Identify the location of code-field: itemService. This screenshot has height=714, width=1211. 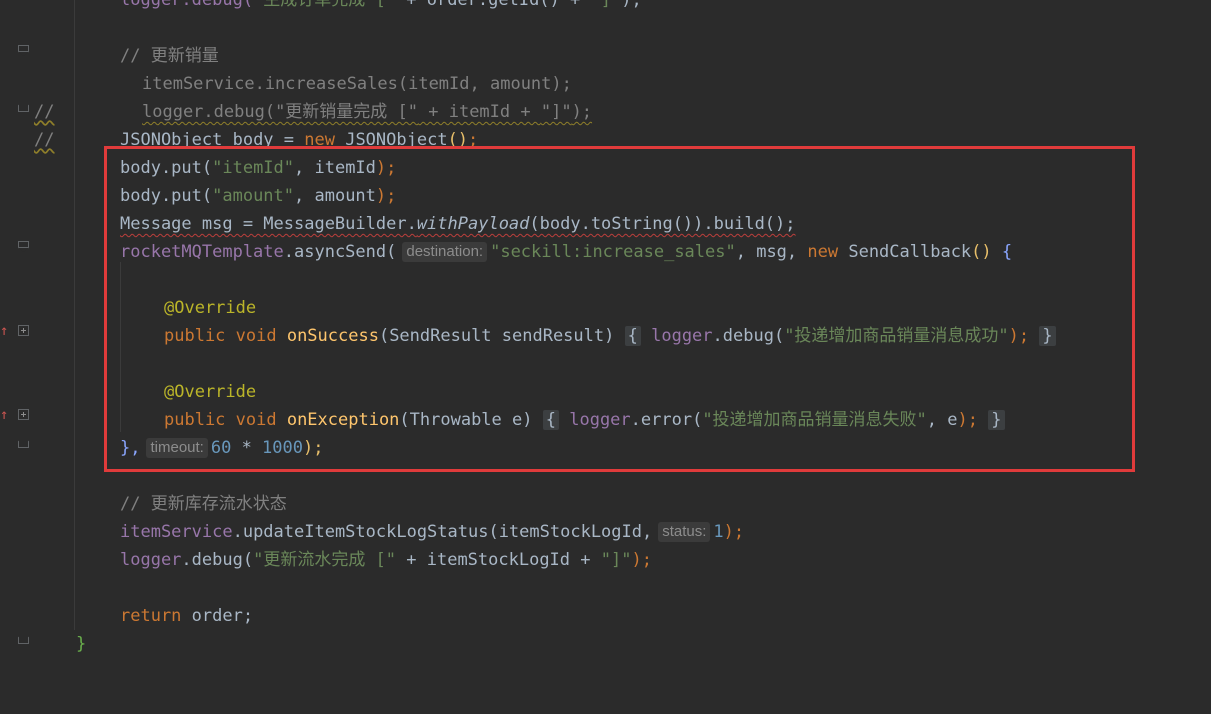
(176, 532).